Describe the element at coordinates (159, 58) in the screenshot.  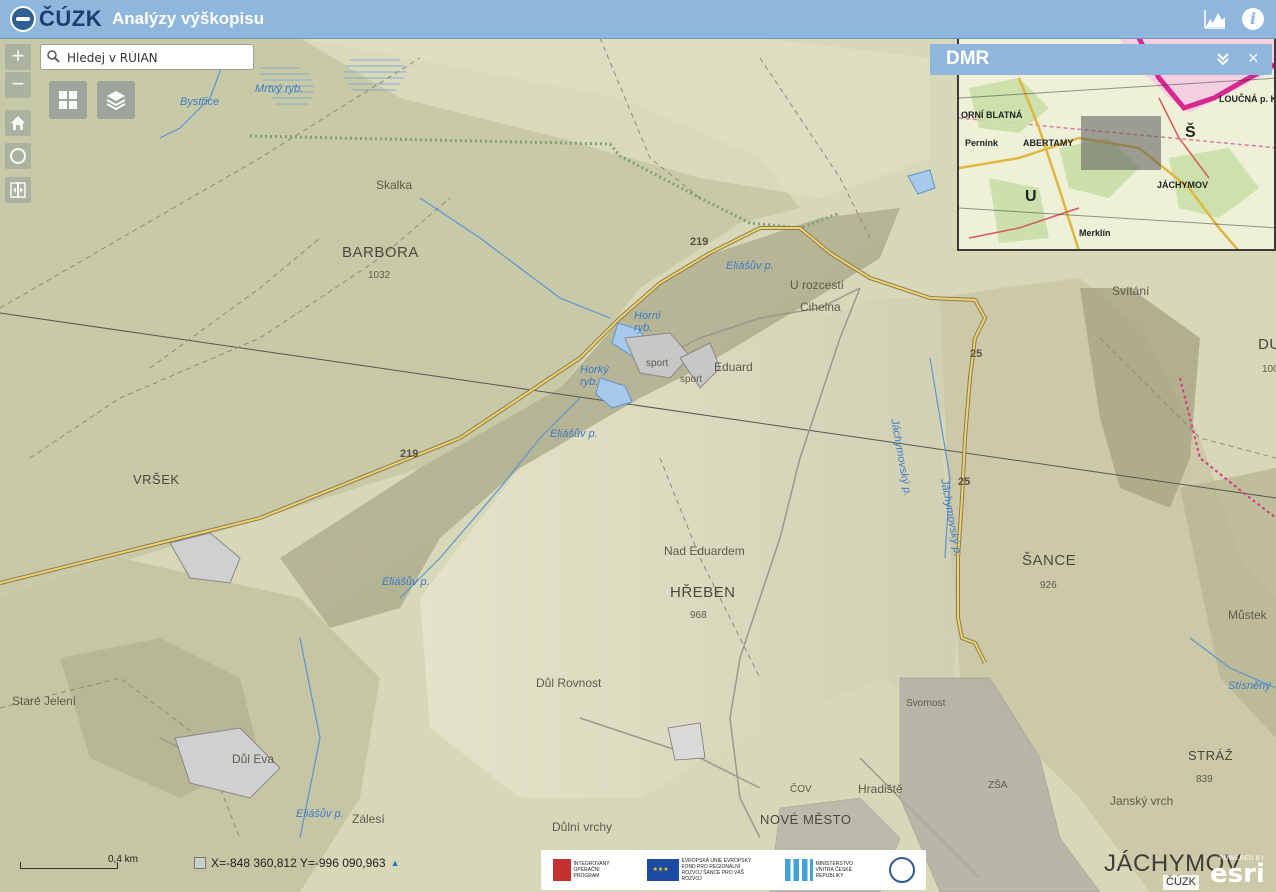
I see `search-input` at that location.